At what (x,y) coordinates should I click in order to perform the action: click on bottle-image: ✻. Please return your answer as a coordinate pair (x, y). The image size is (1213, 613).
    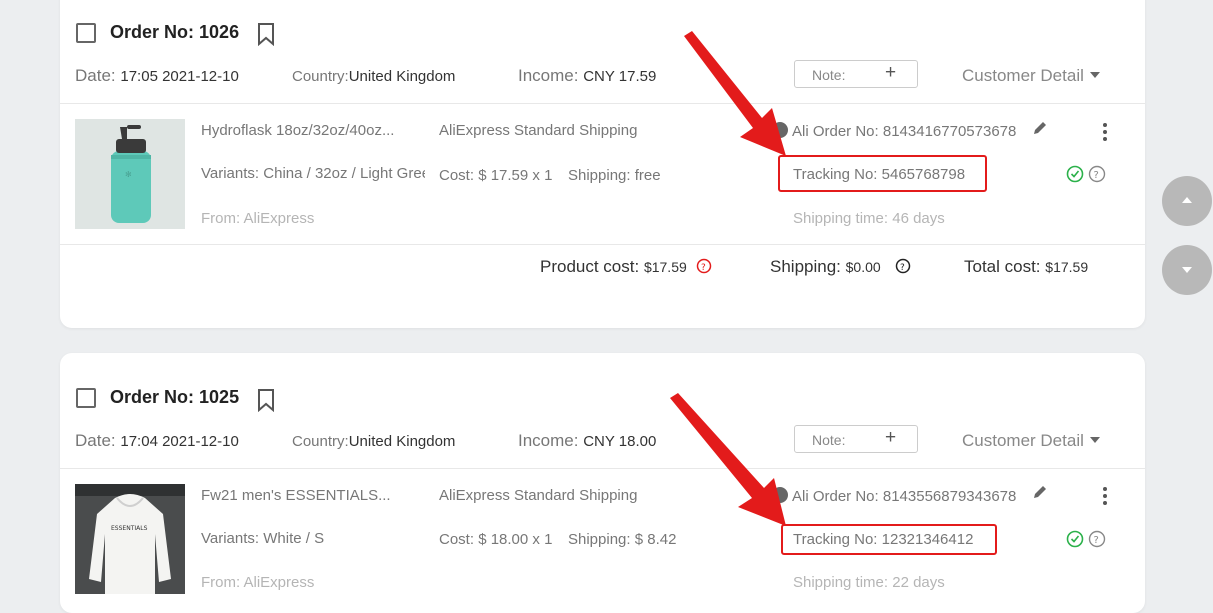
    Looking at the image, I should click on (130, 174).